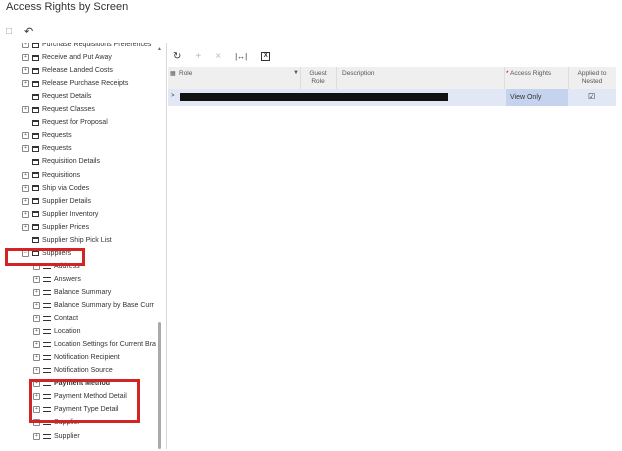  What do you see at coordinates (77, 71) in the screenshot?
I see `tree-item-label: Release Landed Costs` at bounding box center [77, 71].